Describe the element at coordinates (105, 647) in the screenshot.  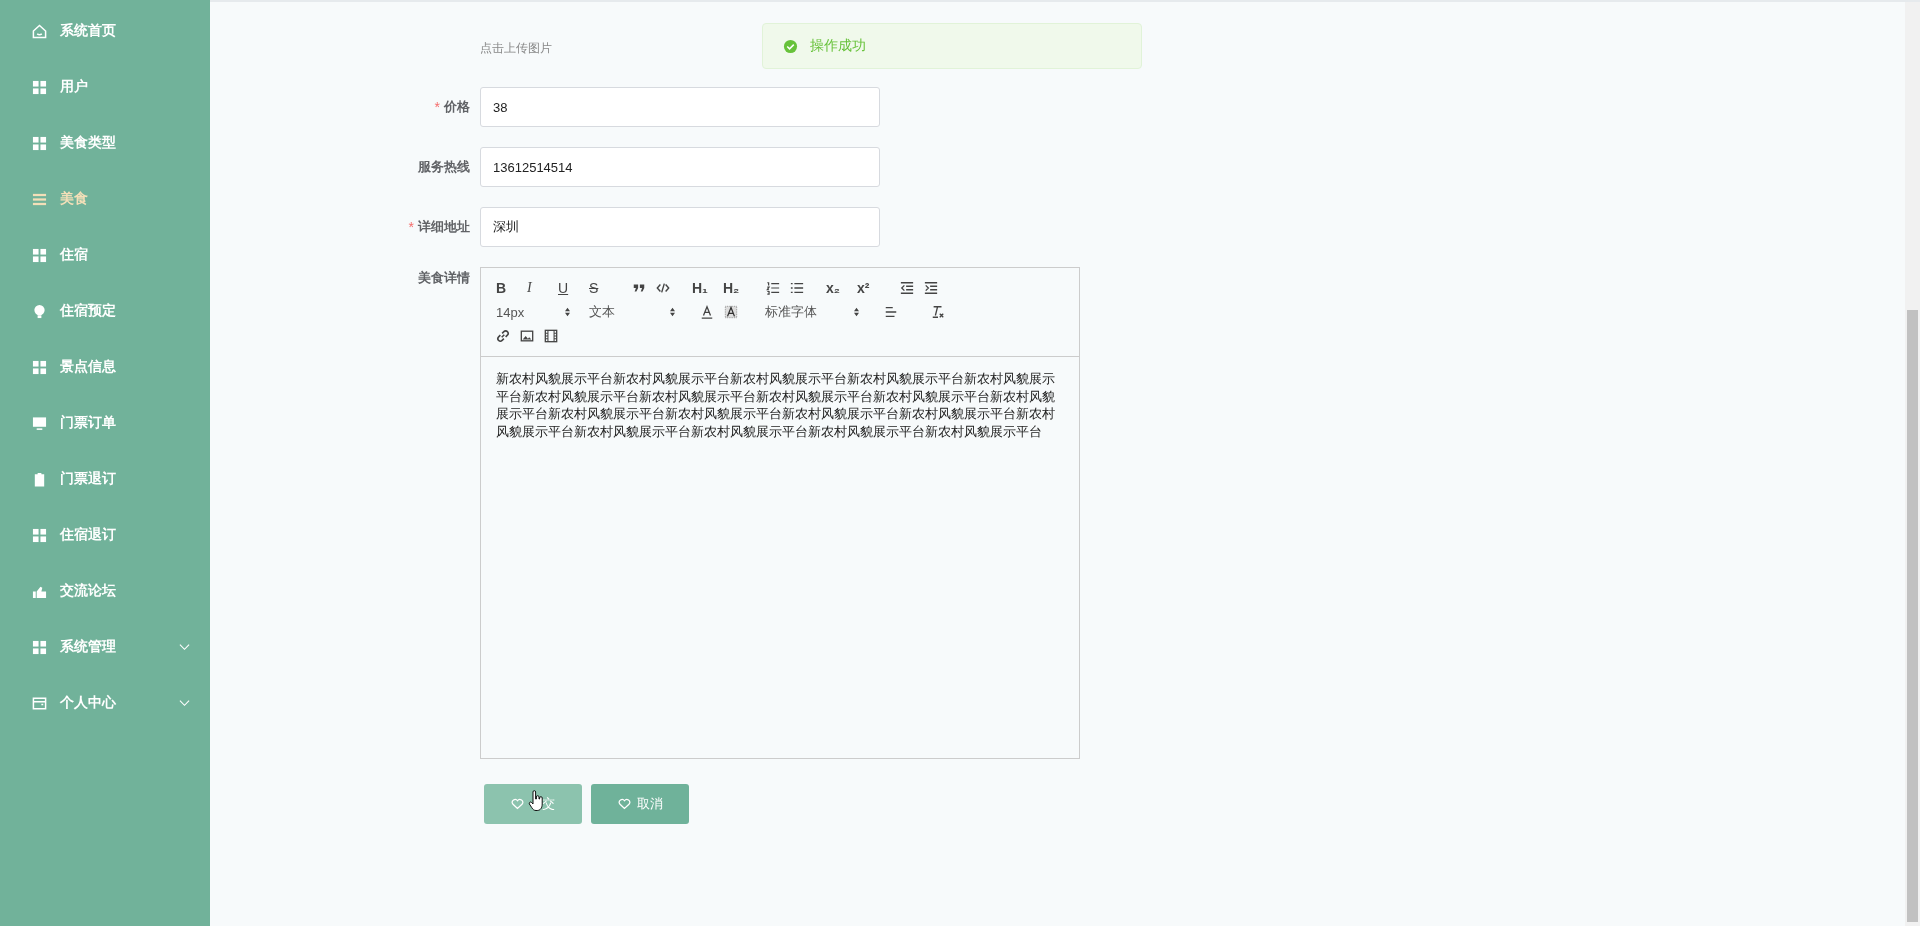
I see `sidebar-item: 系统管理` at that location.